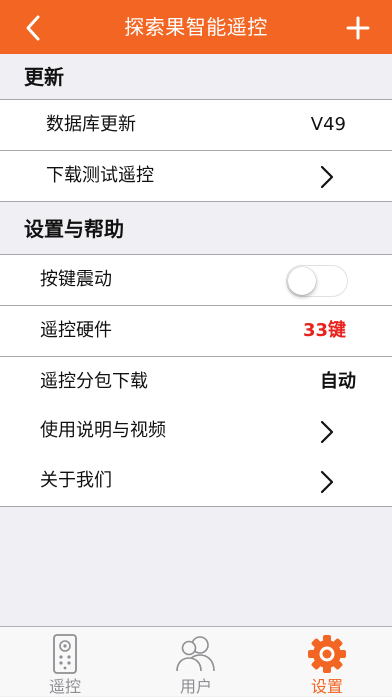 This screenshot has width=392, height=697. What do you see at coordinates (327, 654) in the screenshot?
I see `gear-icon` at bounding box center [327, 654].